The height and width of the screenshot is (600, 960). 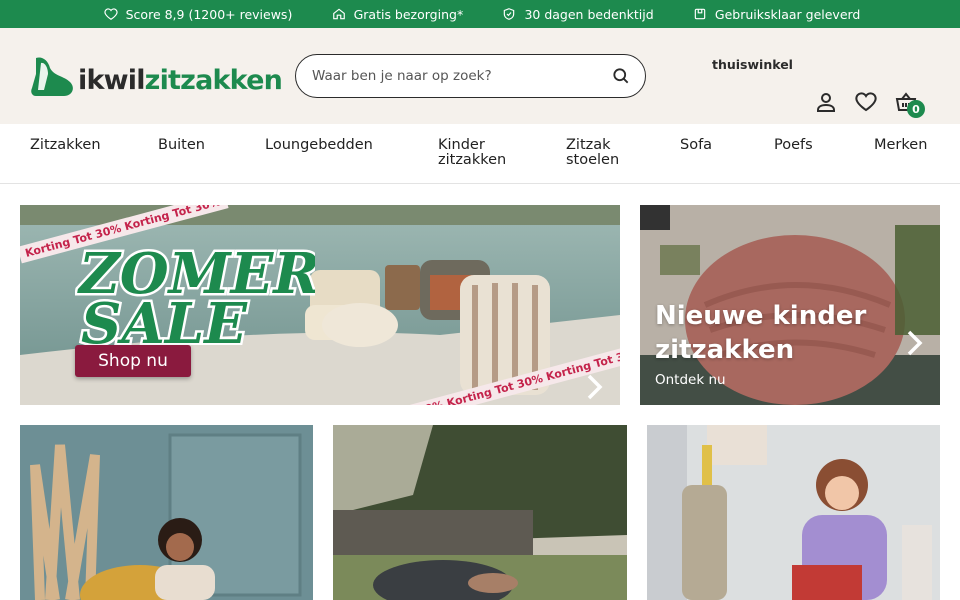 I want to click on hero-title-line2: SALE, so click(x=164, y=318).